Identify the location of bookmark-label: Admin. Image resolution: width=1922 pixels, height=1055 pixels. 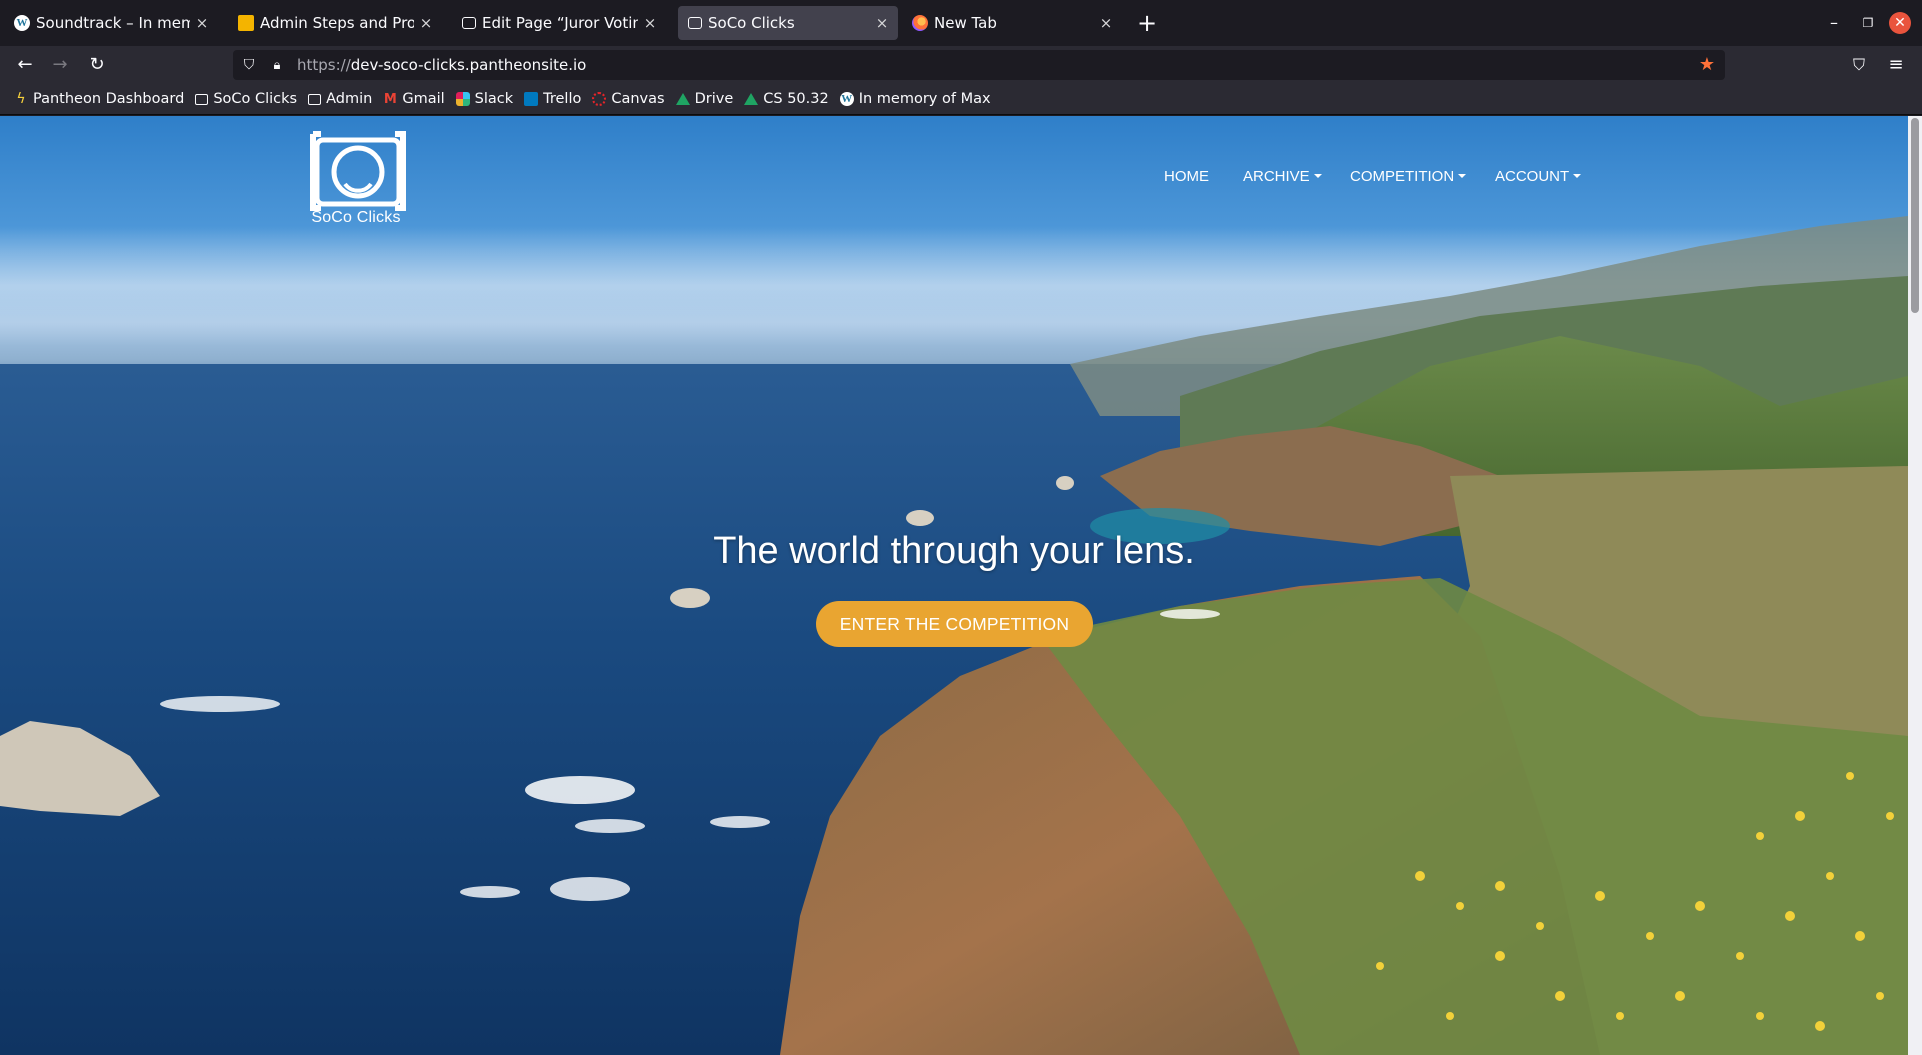
(349, 99).